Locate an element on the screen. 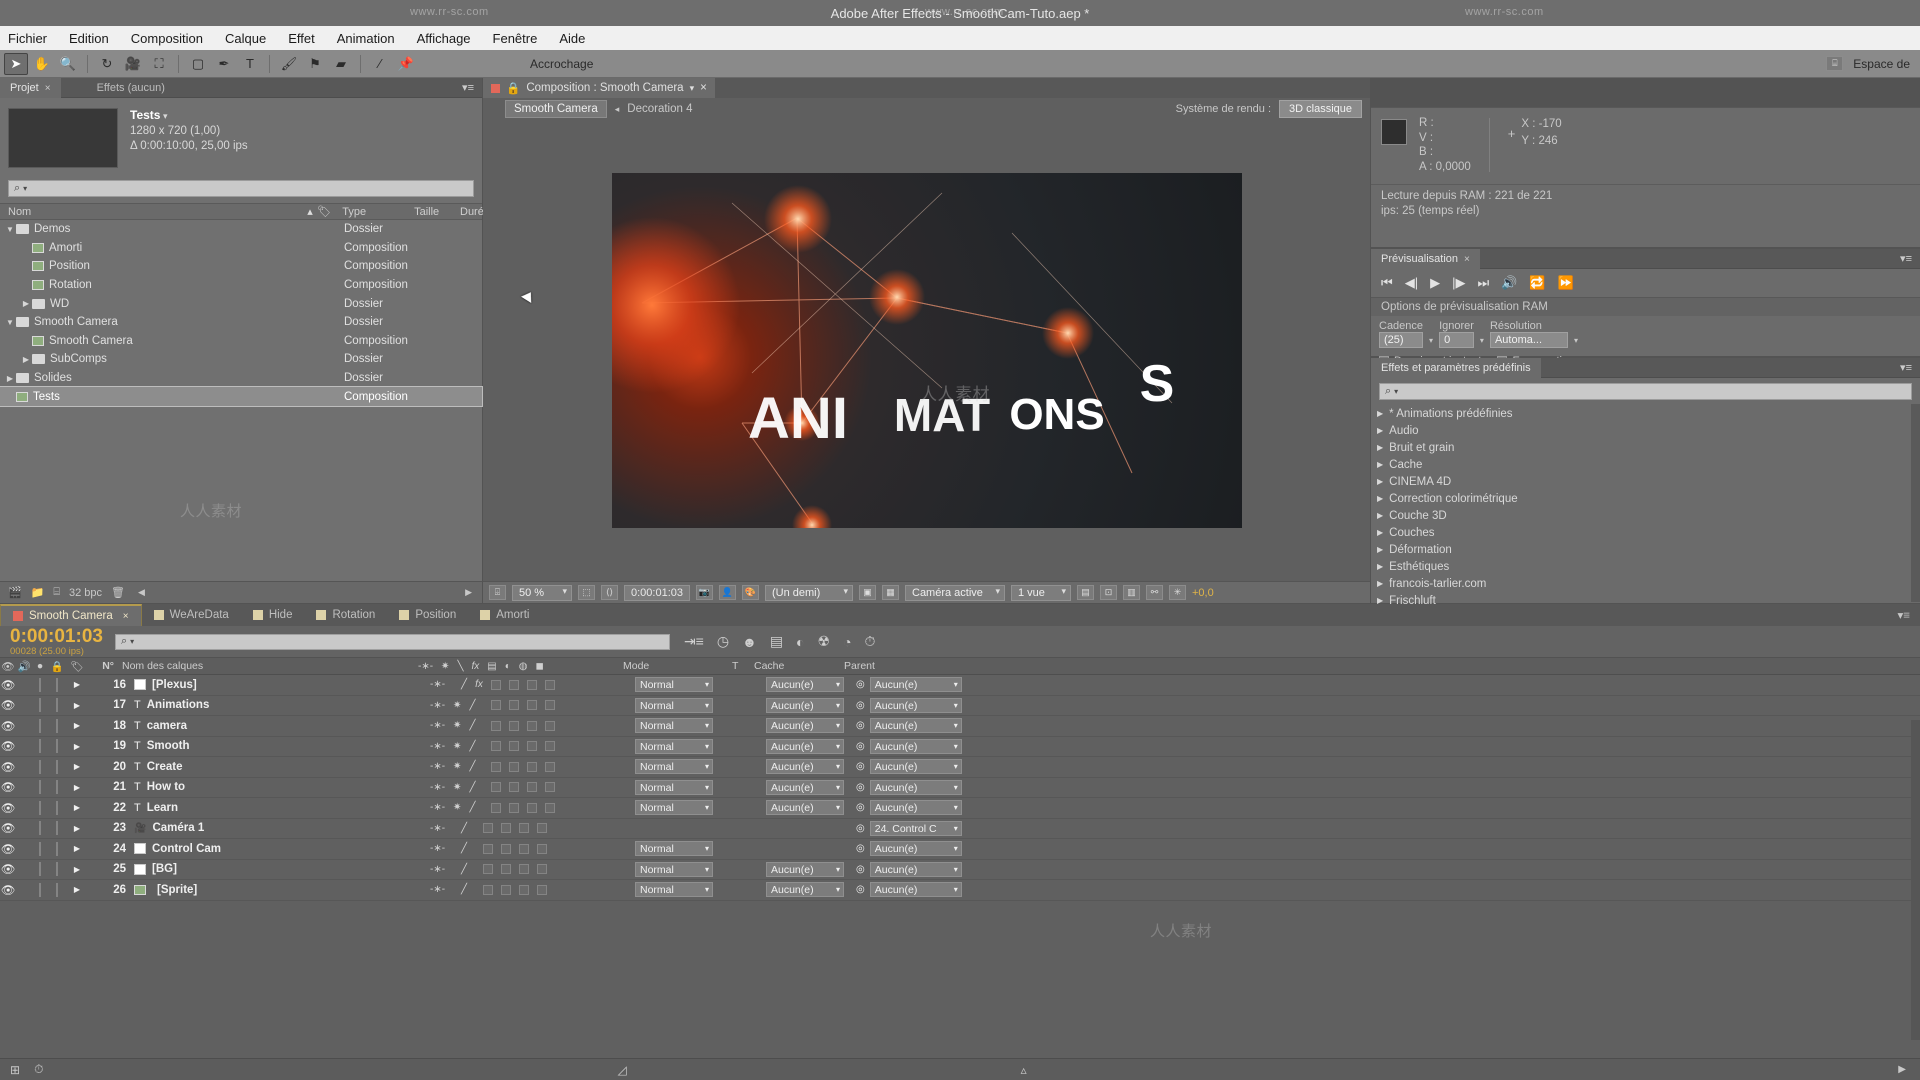  layer-cache-select: Aucun(e) is located at coordinates (805, 726).